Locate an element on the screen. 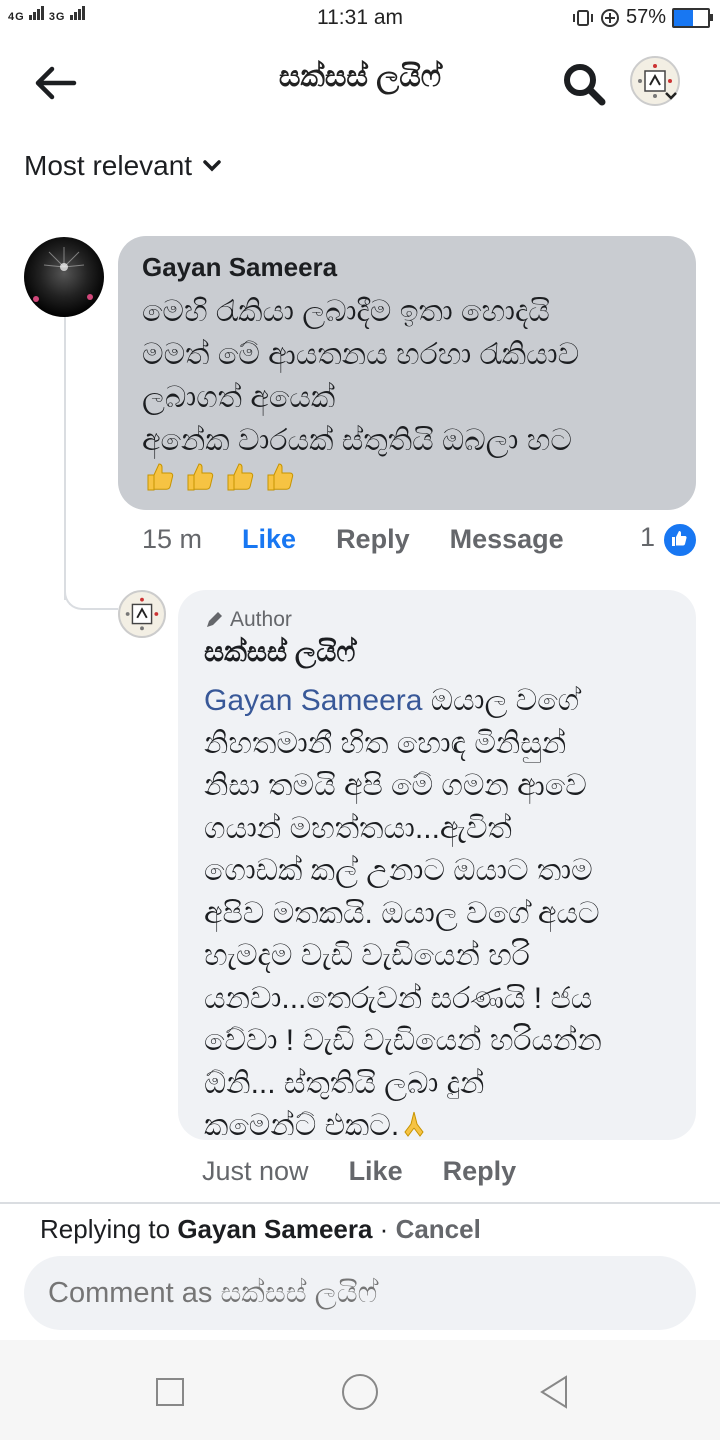 The image size is (720, 1440). reply-line: කමෙන්ට් එකට. is located at coordinates (302, 1125).